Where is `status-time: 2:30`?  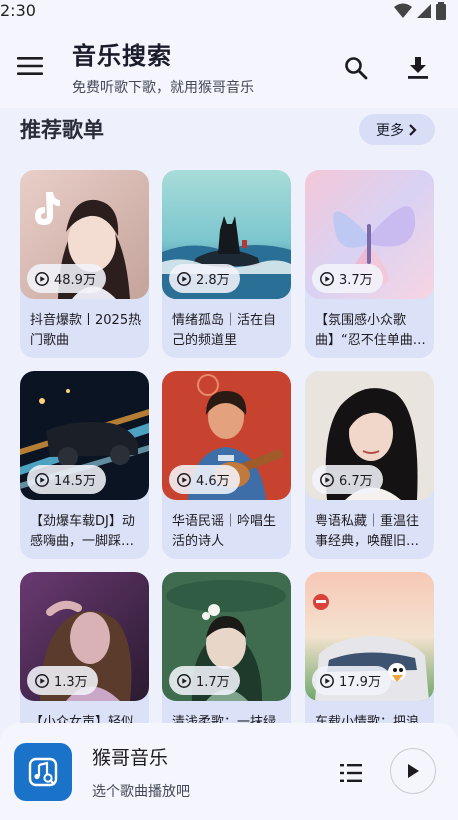
status-time: 2:30 is located at coordinates (18, 10).